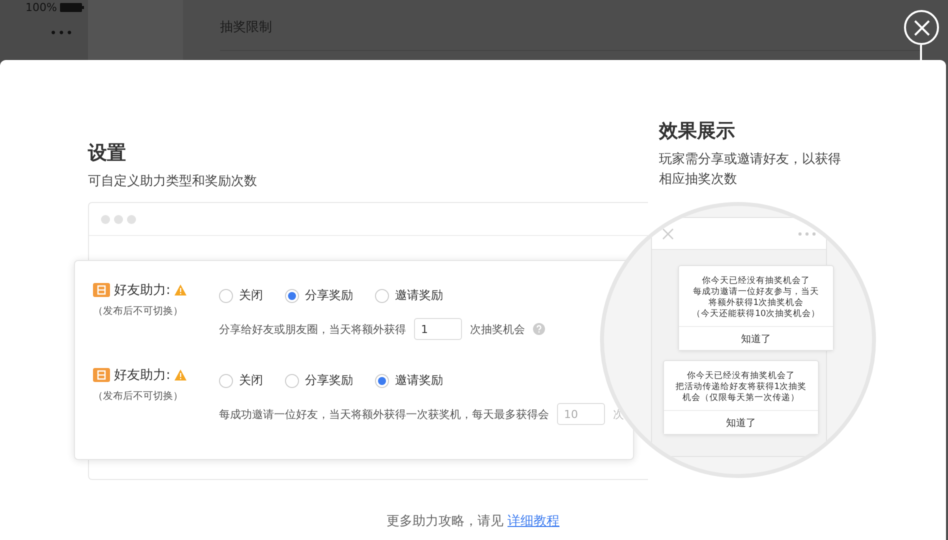 This screenshot has width=948, height=540. Describe the element at coordinates (445, 521) in the screenshot. I see `footer-text: 更多助力攻略，请见` at that location.